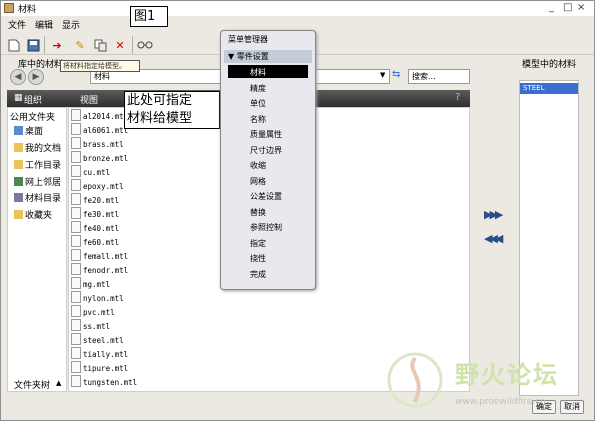 This screenshot has height=421, width=595. What do you see at coordinates (37, 197) in the screenshot?
I see `sidebar-item-materials: 材料目录` at bounding box center [37, 197].